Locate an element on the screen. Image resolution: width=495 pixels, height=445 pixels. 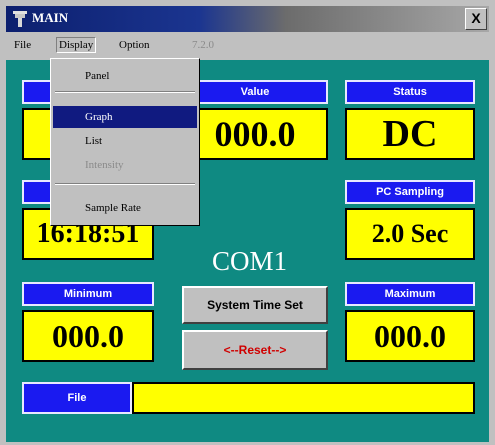
menu-file: File is located at coordinates (22, 45).